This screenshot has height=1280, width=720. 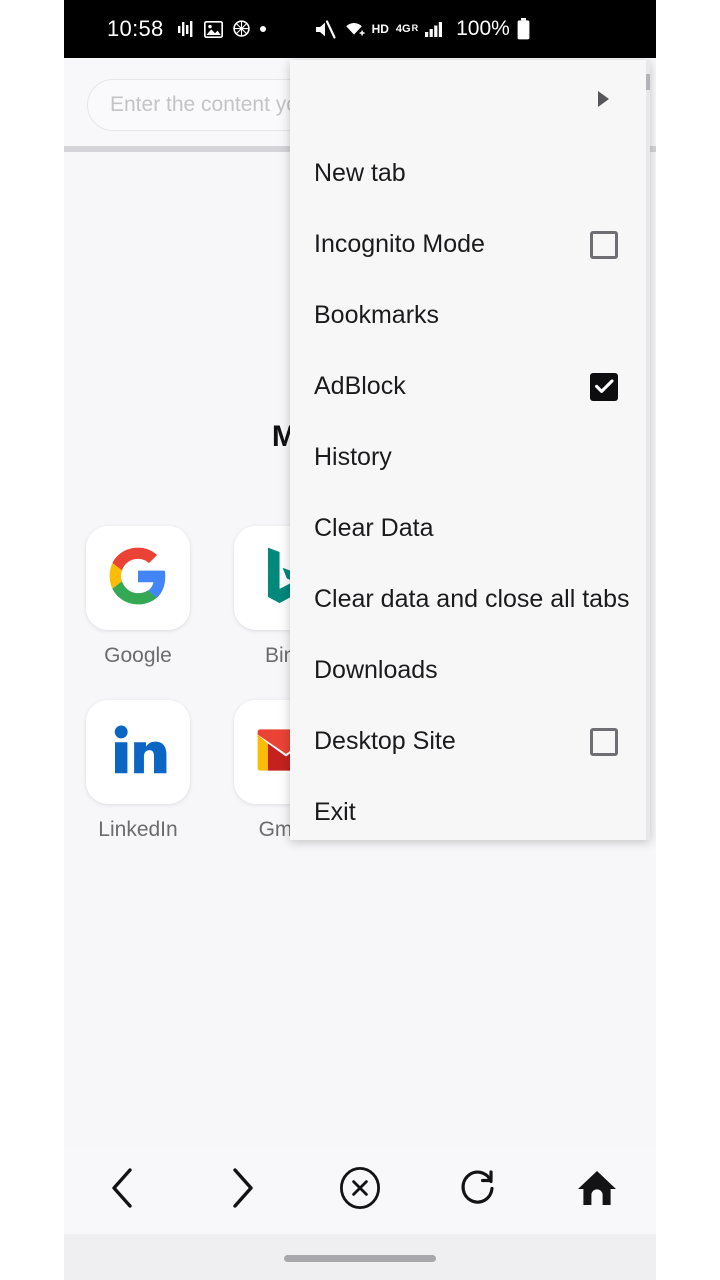 I want to click on menu-item-adblock: AdBlock, so click(x=470, y=386).